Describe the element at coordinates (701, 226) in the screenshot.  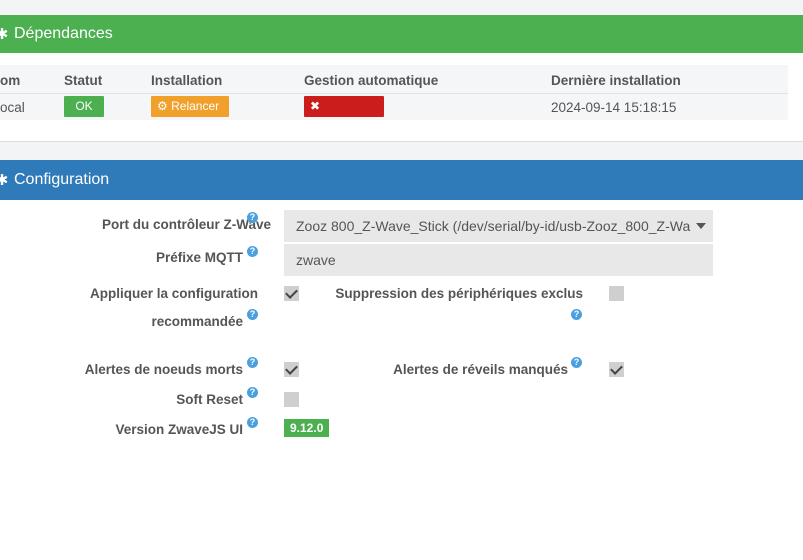
I see `caret-down-icon` at that location.